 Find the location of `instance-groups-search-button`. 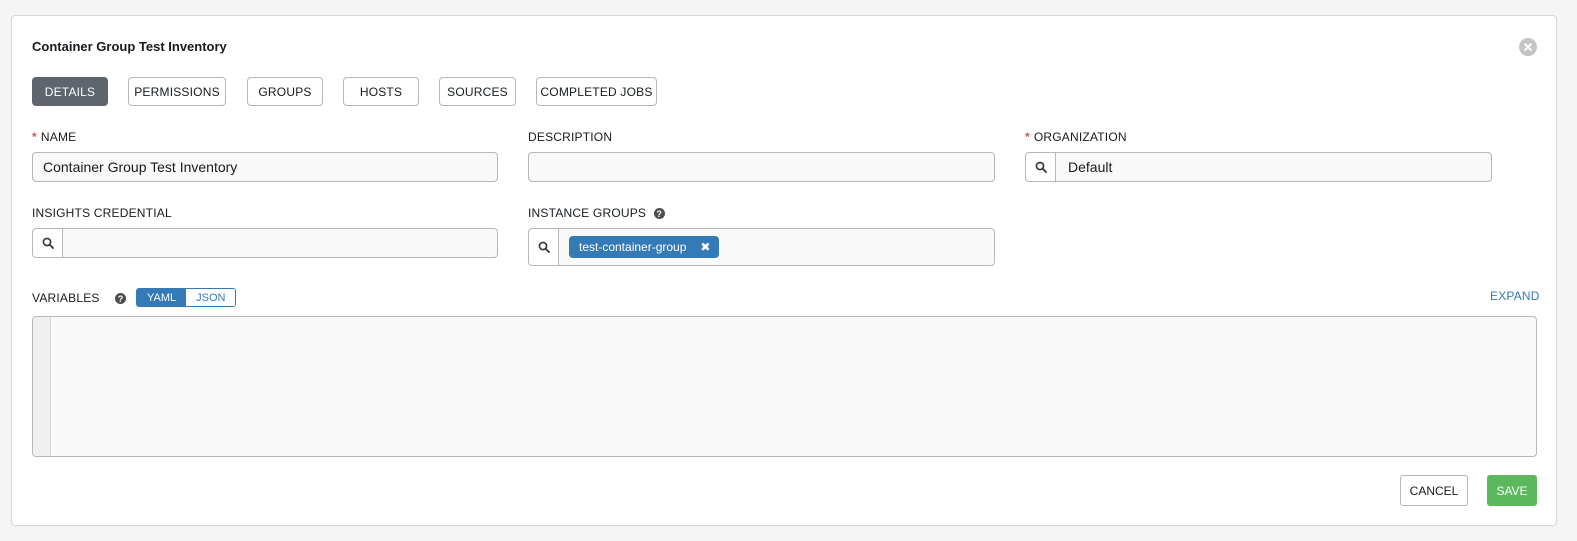

instance-groups-search-button is located at coordinates (544, 247).